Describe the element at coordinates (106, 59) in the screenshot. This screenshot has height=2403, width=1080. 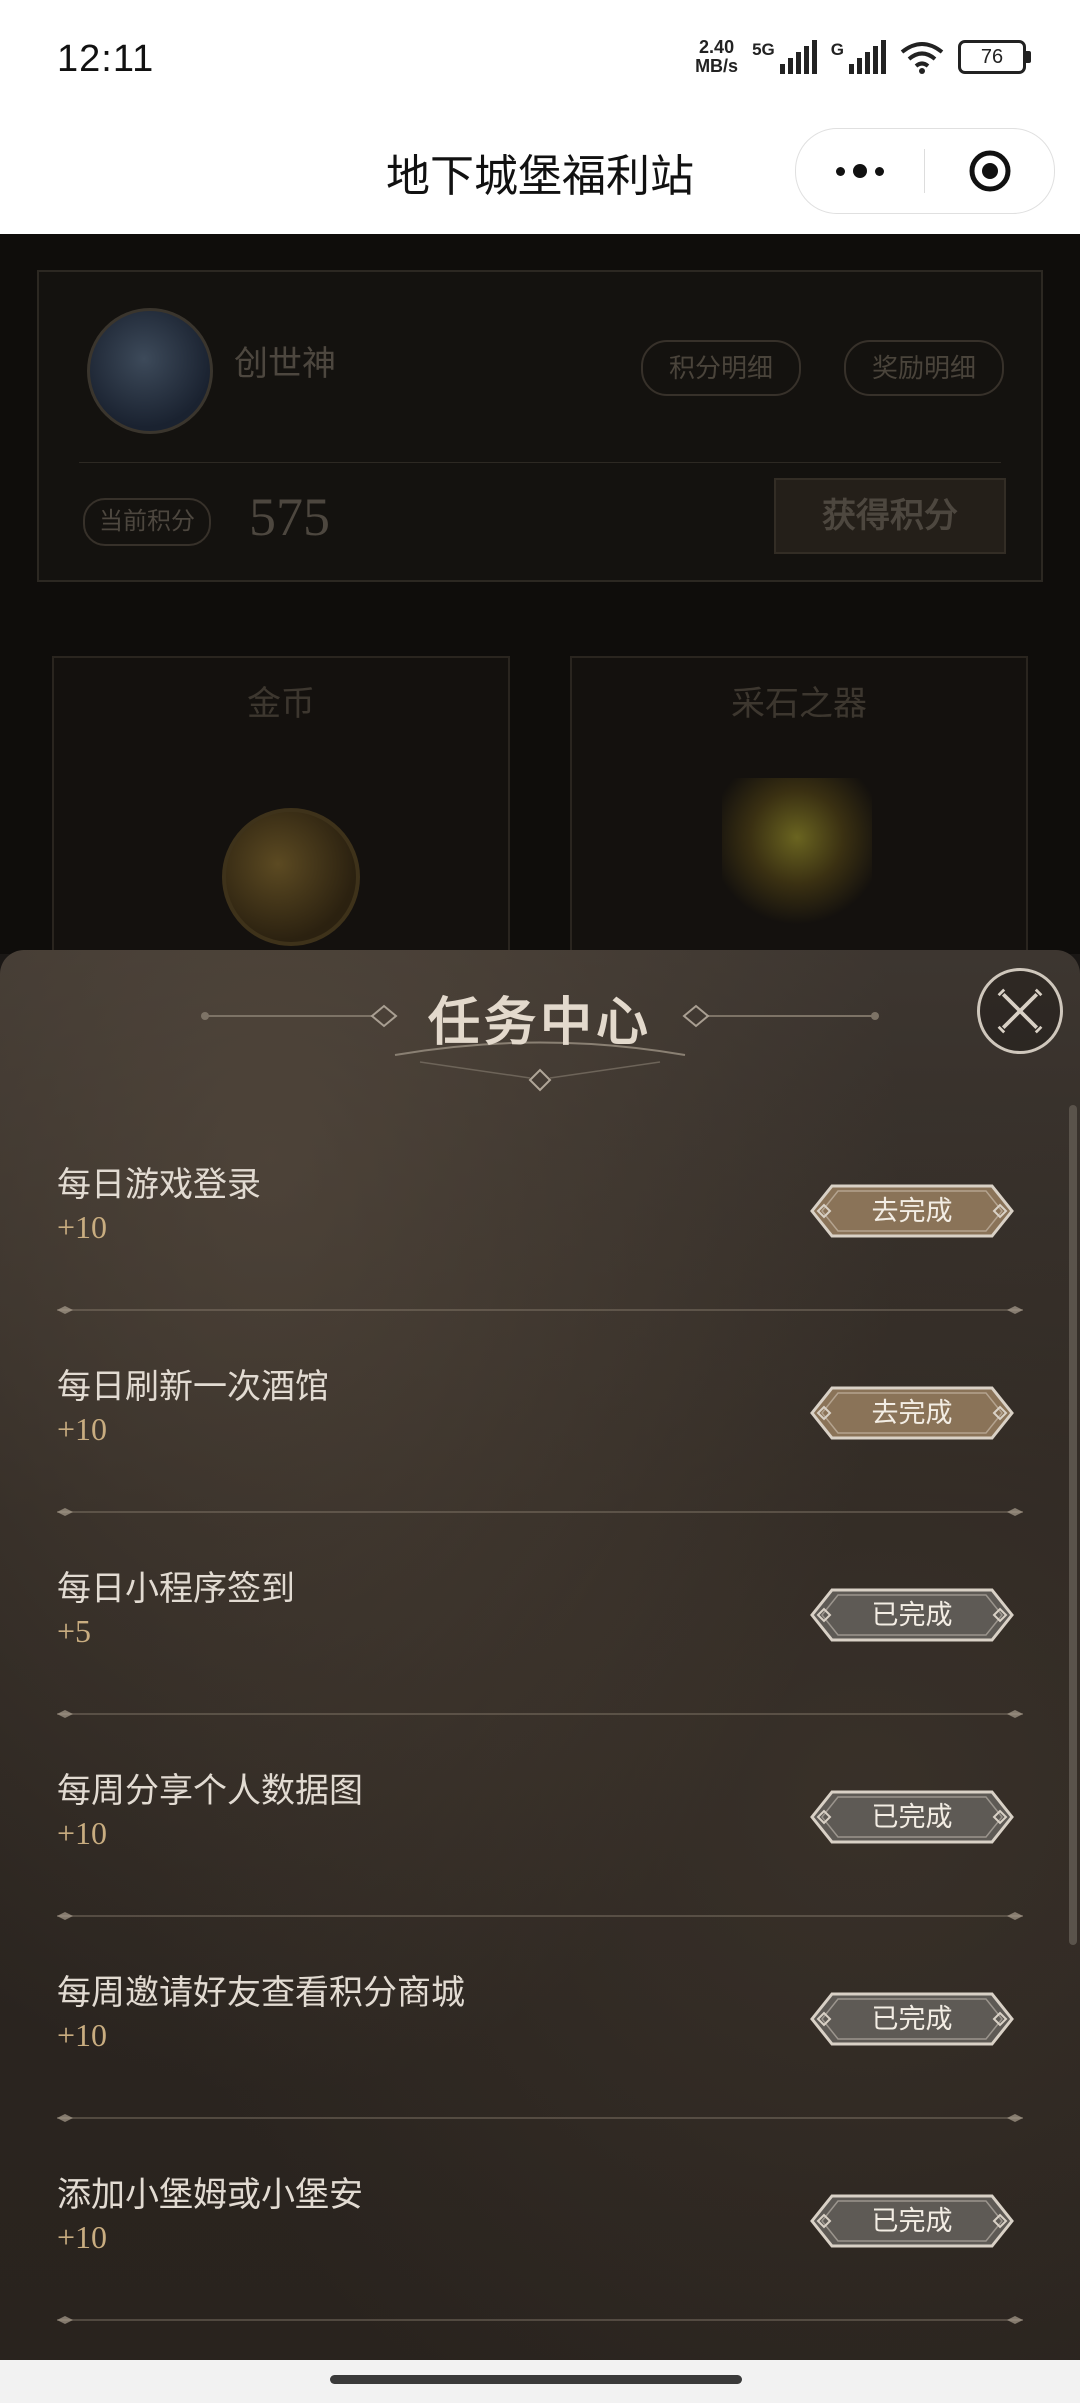
I see `status-time: 12:11` at that location.